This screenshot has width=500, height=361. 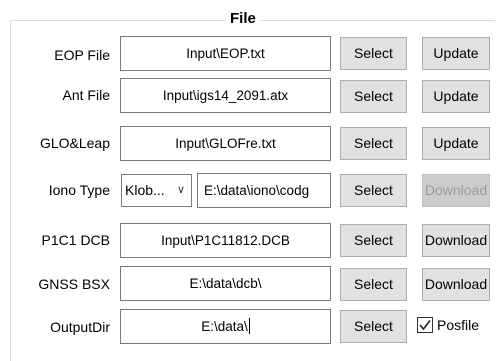 I want to click on ant-select-button: Select, so click(x=373, y=96).